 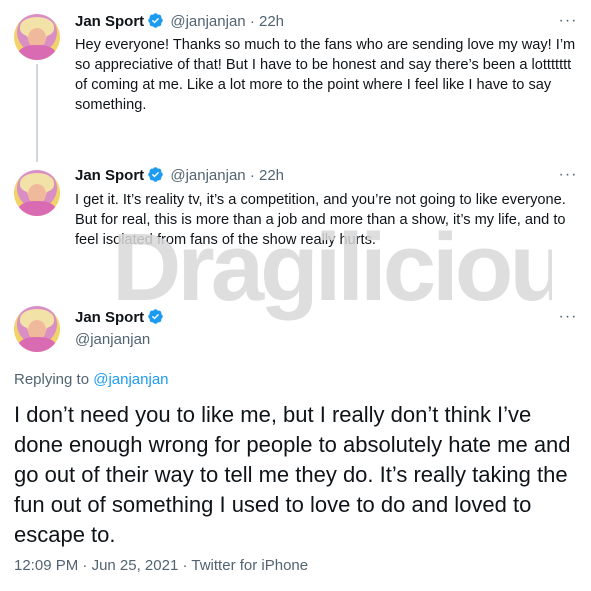 What do you see at coordinates (46, 565) in the screenshot?
I see `post-time: 12:09 PM` at bounding box center [46, 565].